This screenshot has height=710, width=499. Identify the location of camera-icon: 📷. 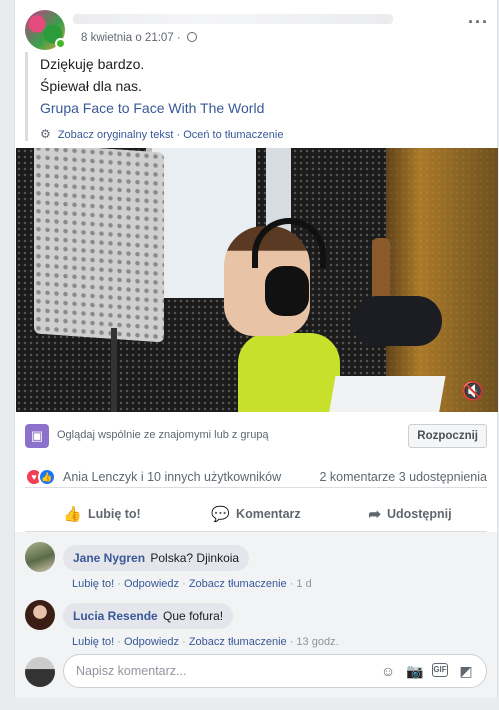
(414, 671).